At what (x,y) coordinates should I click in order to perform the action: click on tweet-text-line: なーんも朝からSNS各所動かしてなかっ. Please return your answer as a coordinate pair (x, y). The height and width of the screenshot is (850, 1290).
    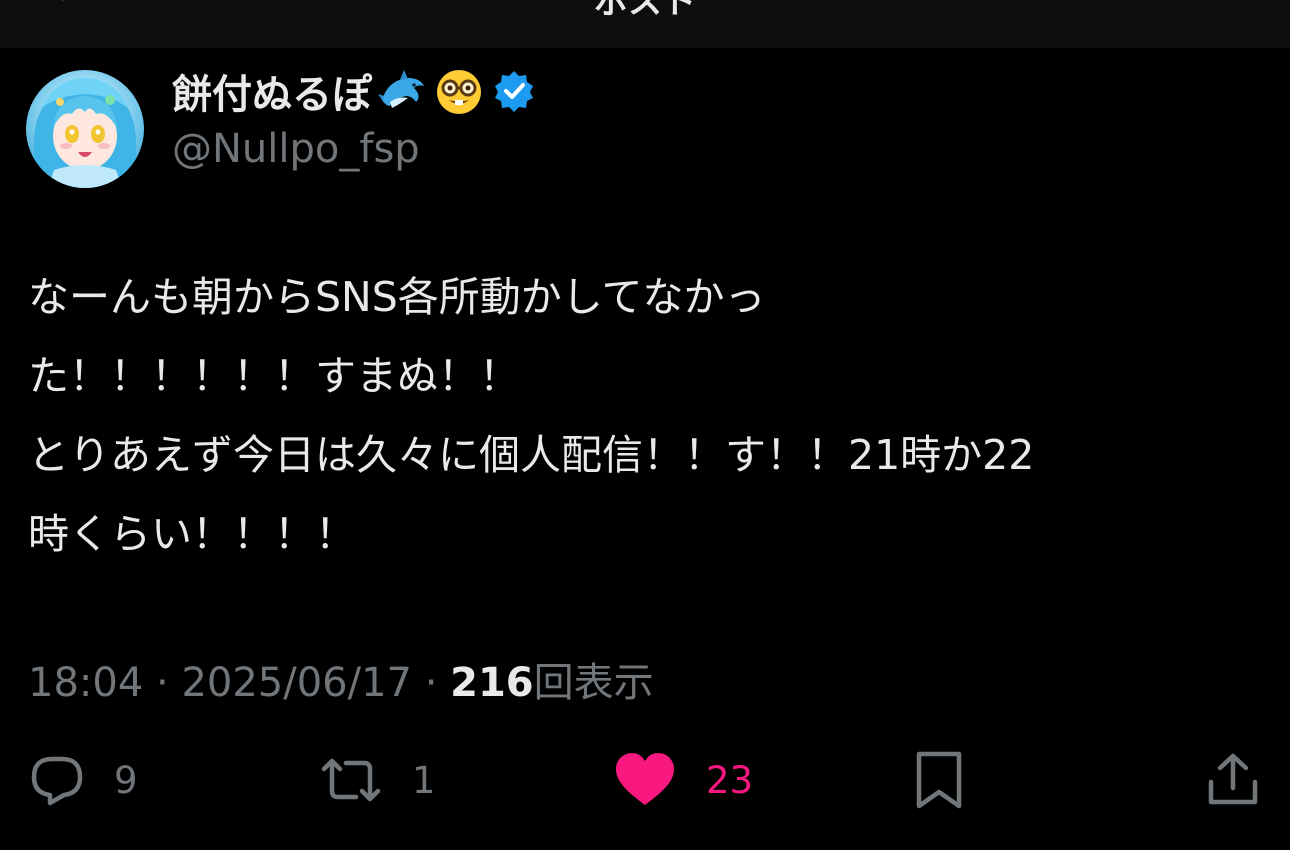
    Looking at the image, I should click on (397, 297).